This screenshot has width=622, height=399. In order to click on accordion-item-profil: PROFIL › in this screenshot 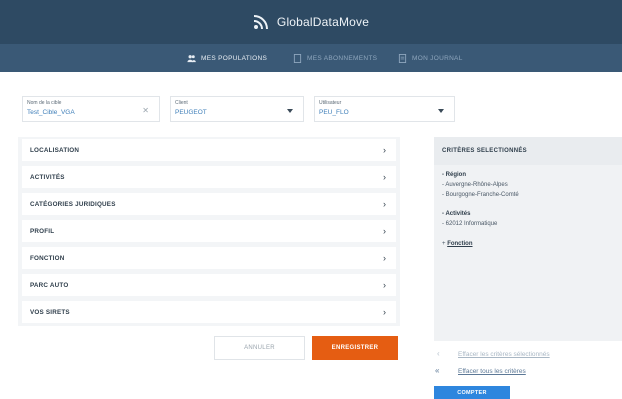, I will do `click(209, 231)`.